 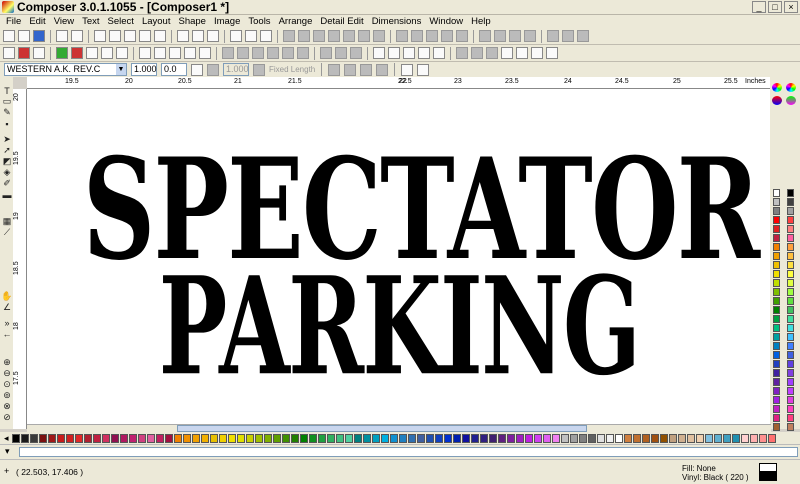 What do you see at coordinates (7, 362) in the screenshot?
I see `zoom-in-icon: ⊕` at bounding box center [7, 362].